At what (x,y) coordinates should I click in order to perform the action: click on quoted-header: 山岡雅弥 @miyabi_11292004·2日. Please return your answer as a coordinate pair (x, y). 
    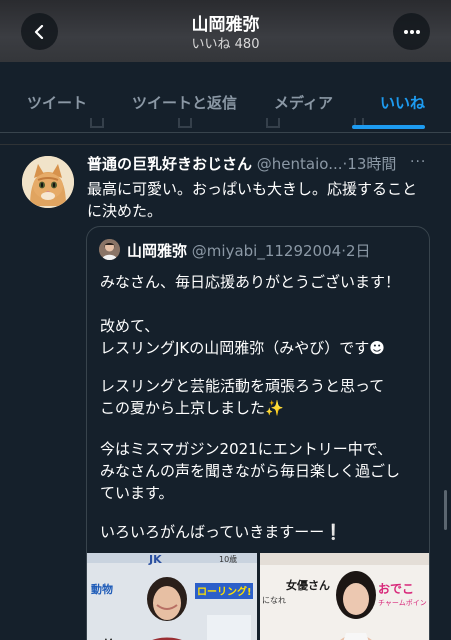
    Looking at the image, I should click on (249, 250).